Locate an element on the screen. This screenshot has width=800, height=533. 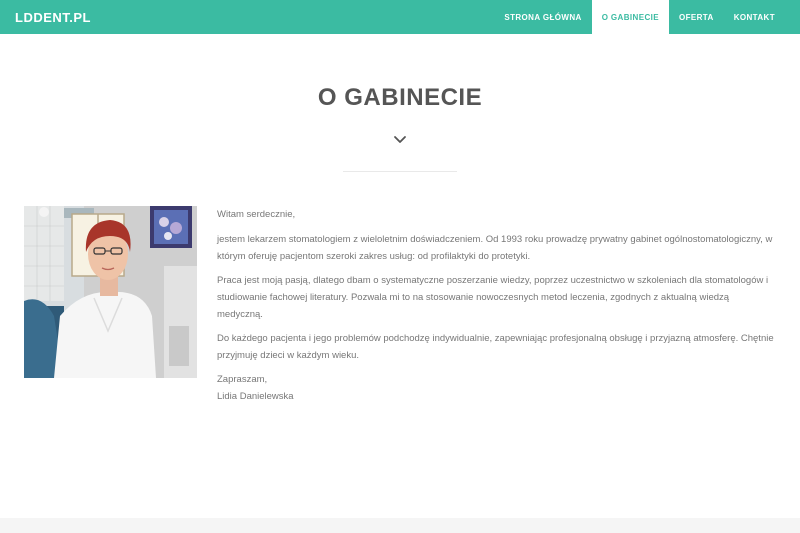
signature-line: Lidia Danielewska is located at coordinates (255, 396).